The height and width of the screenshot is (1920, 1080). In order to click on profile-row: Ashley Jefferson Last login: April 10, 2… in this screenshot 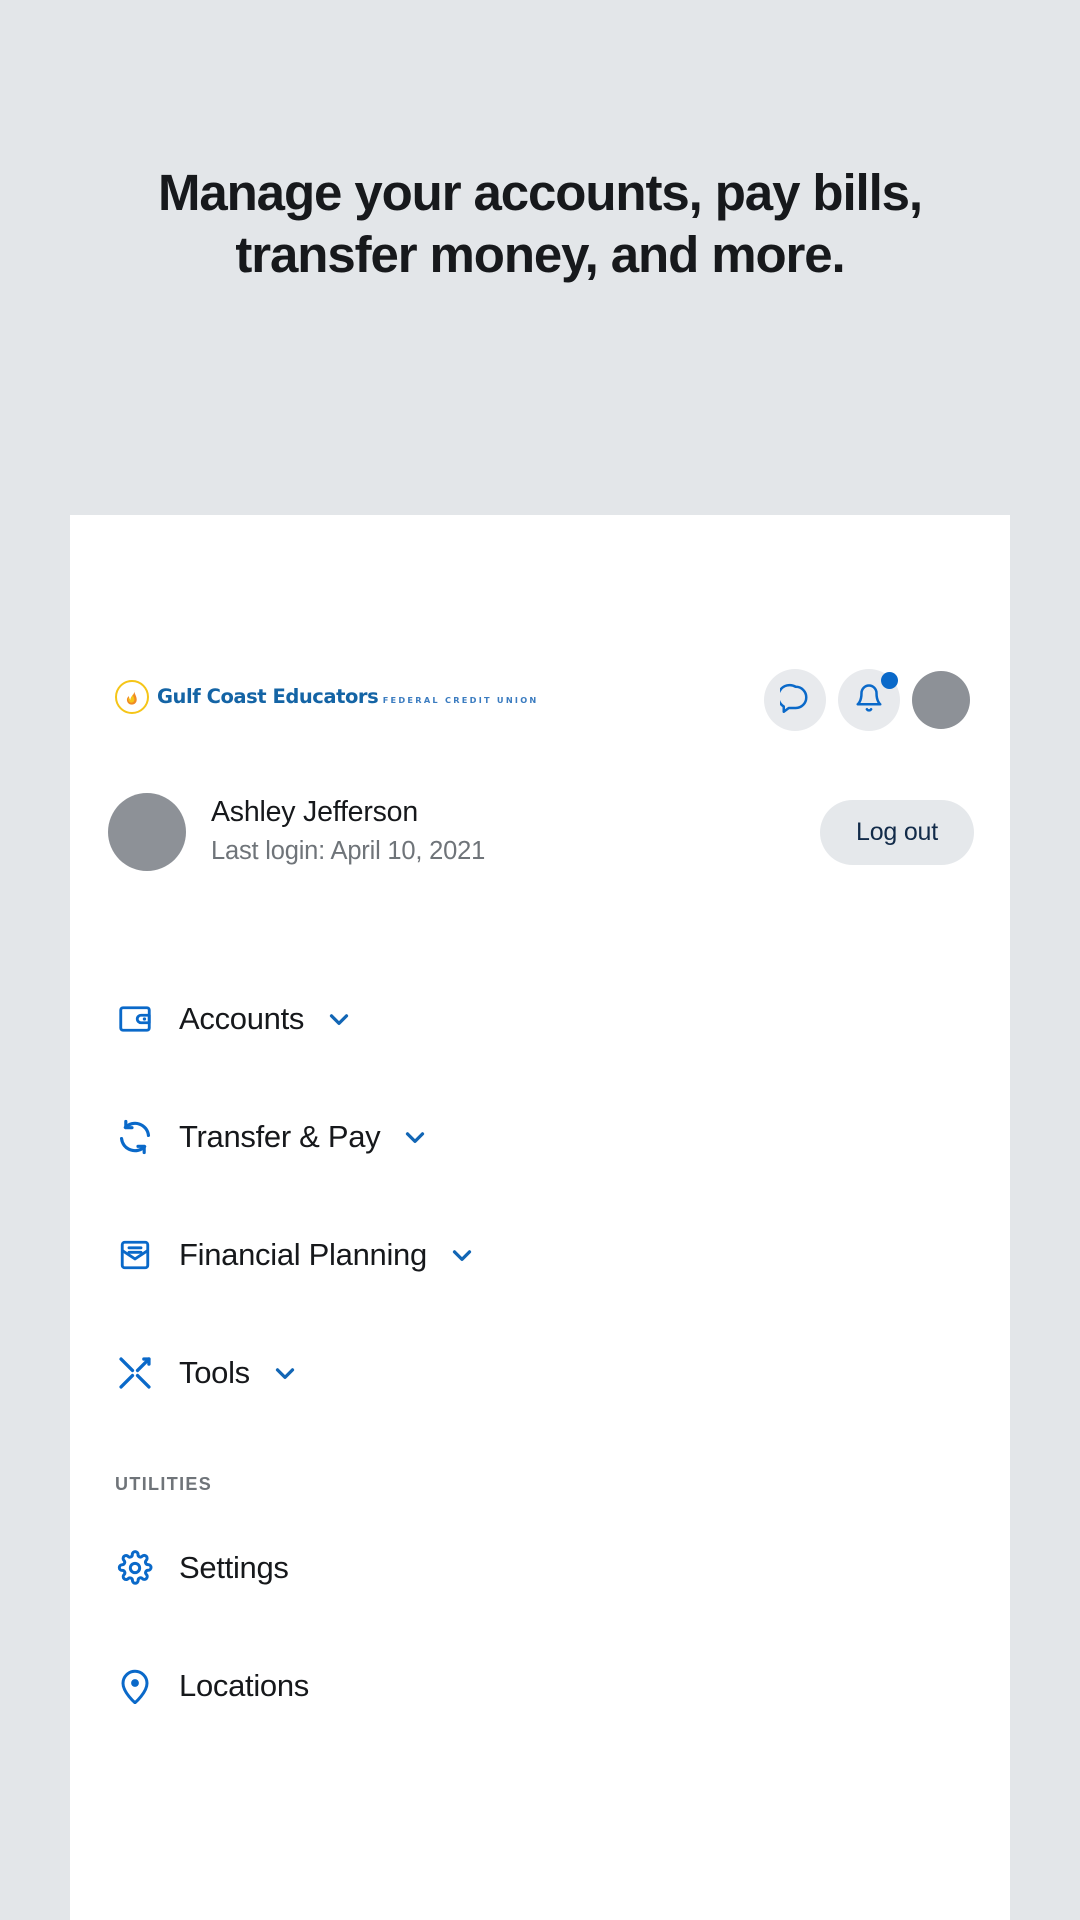, I will do `click(540, 832)`.